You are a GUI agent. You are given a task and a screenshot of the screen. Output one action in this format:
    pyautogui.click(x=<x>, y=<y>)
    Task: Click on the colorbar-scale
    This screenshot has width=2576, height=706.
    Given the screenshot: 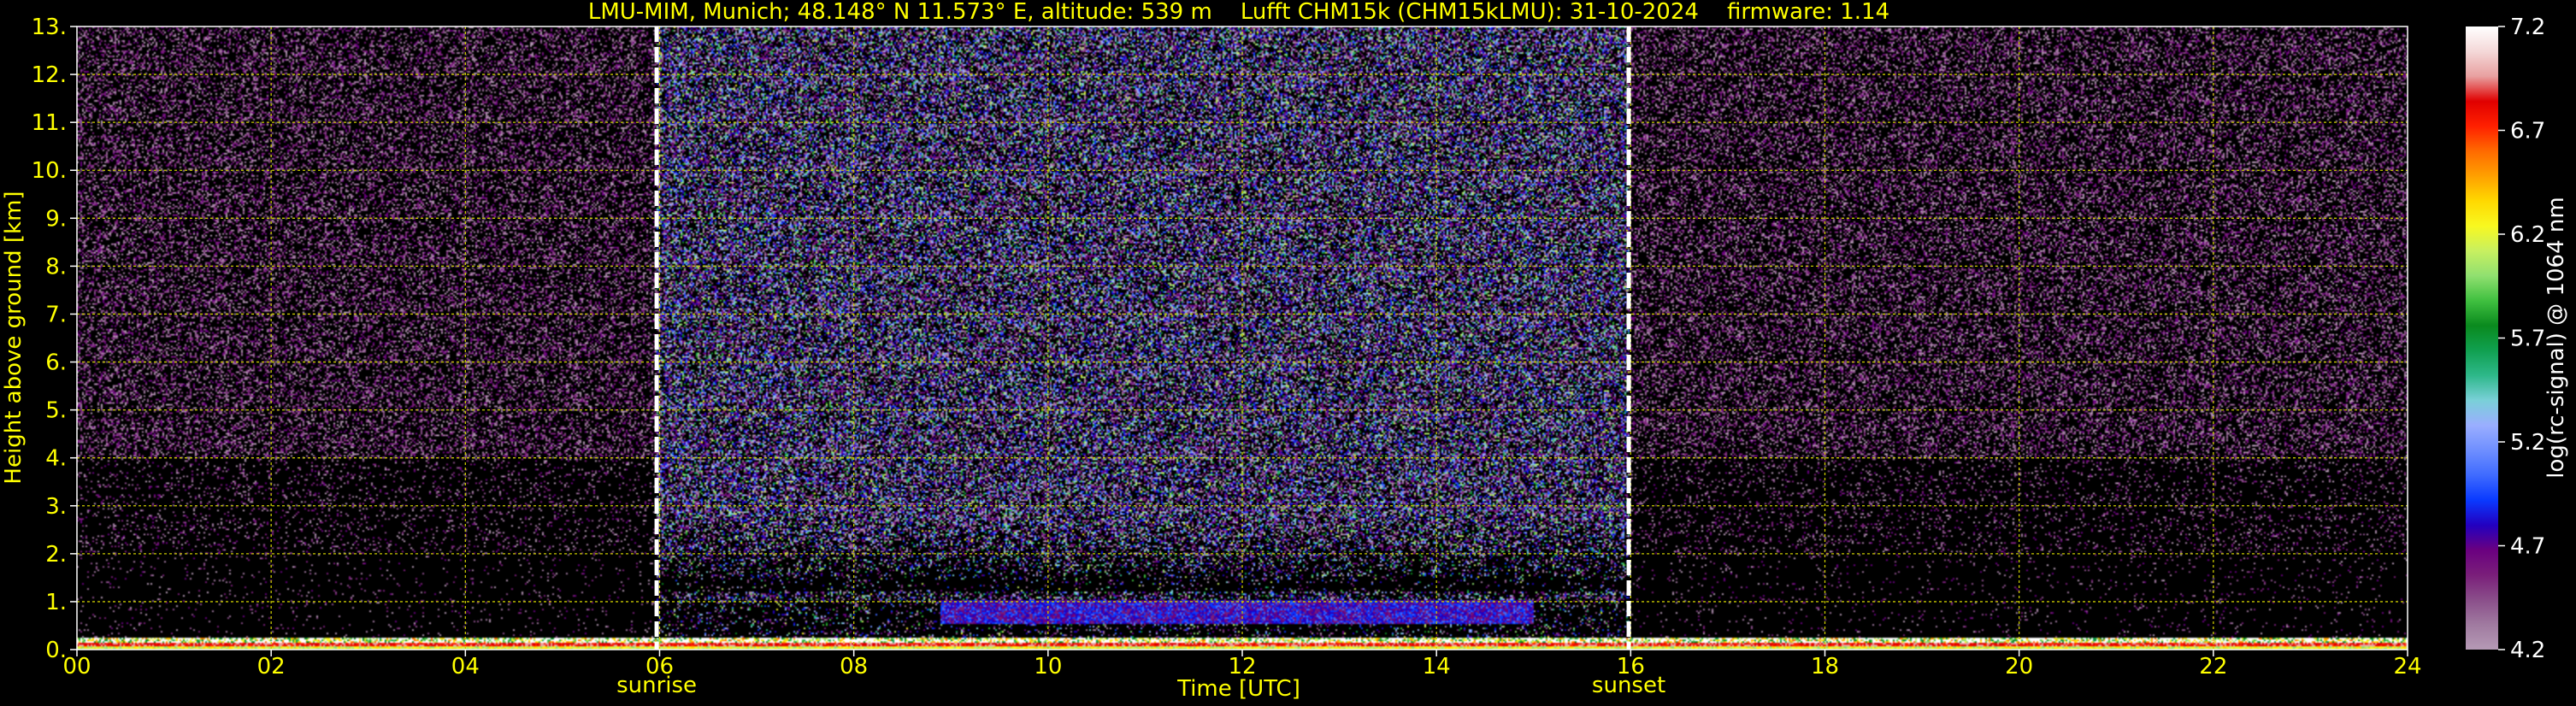 What is the action you would take?
    pyautogui.click(x=2482, y=338)
    